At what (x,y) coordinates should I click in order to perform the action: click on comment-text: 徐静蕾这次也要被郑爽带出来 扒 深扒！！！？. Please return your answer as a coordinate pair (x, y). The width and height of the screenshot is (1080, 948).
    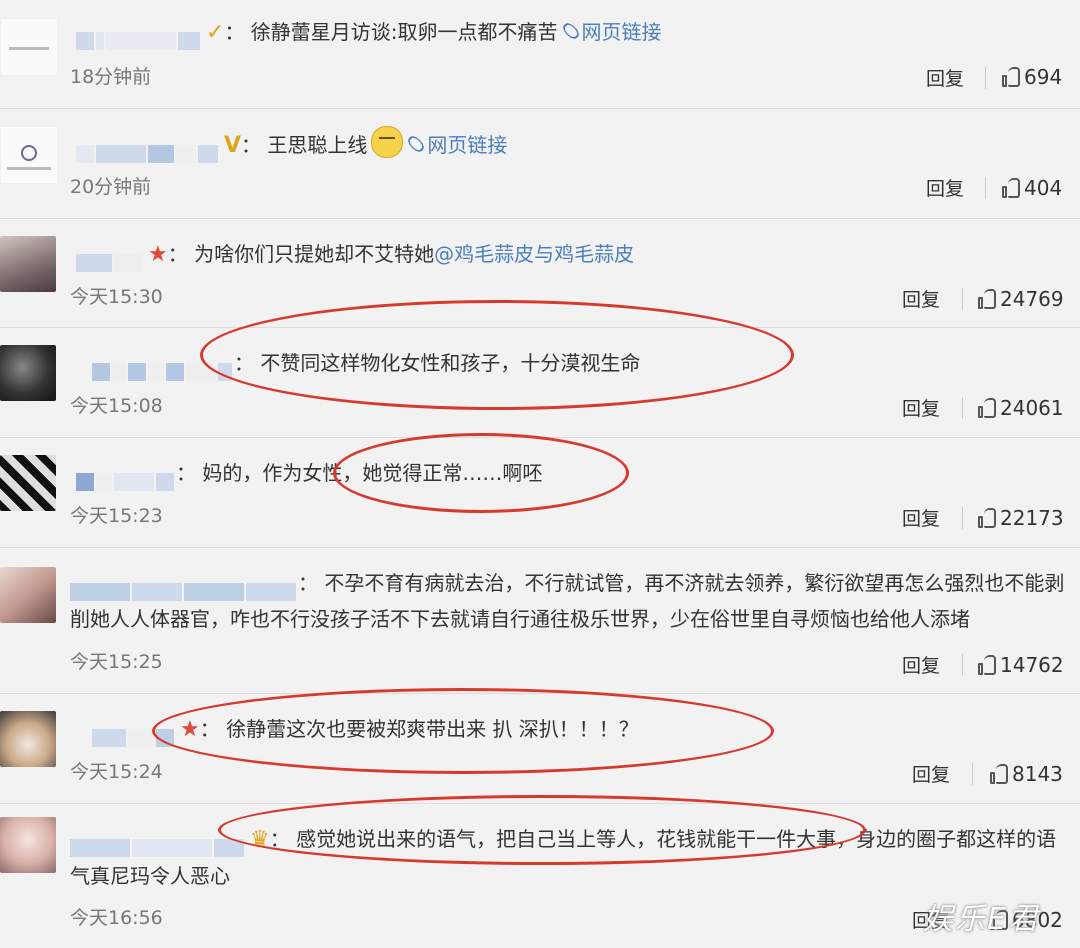
    Looking at the image, I should click on (432, 729).